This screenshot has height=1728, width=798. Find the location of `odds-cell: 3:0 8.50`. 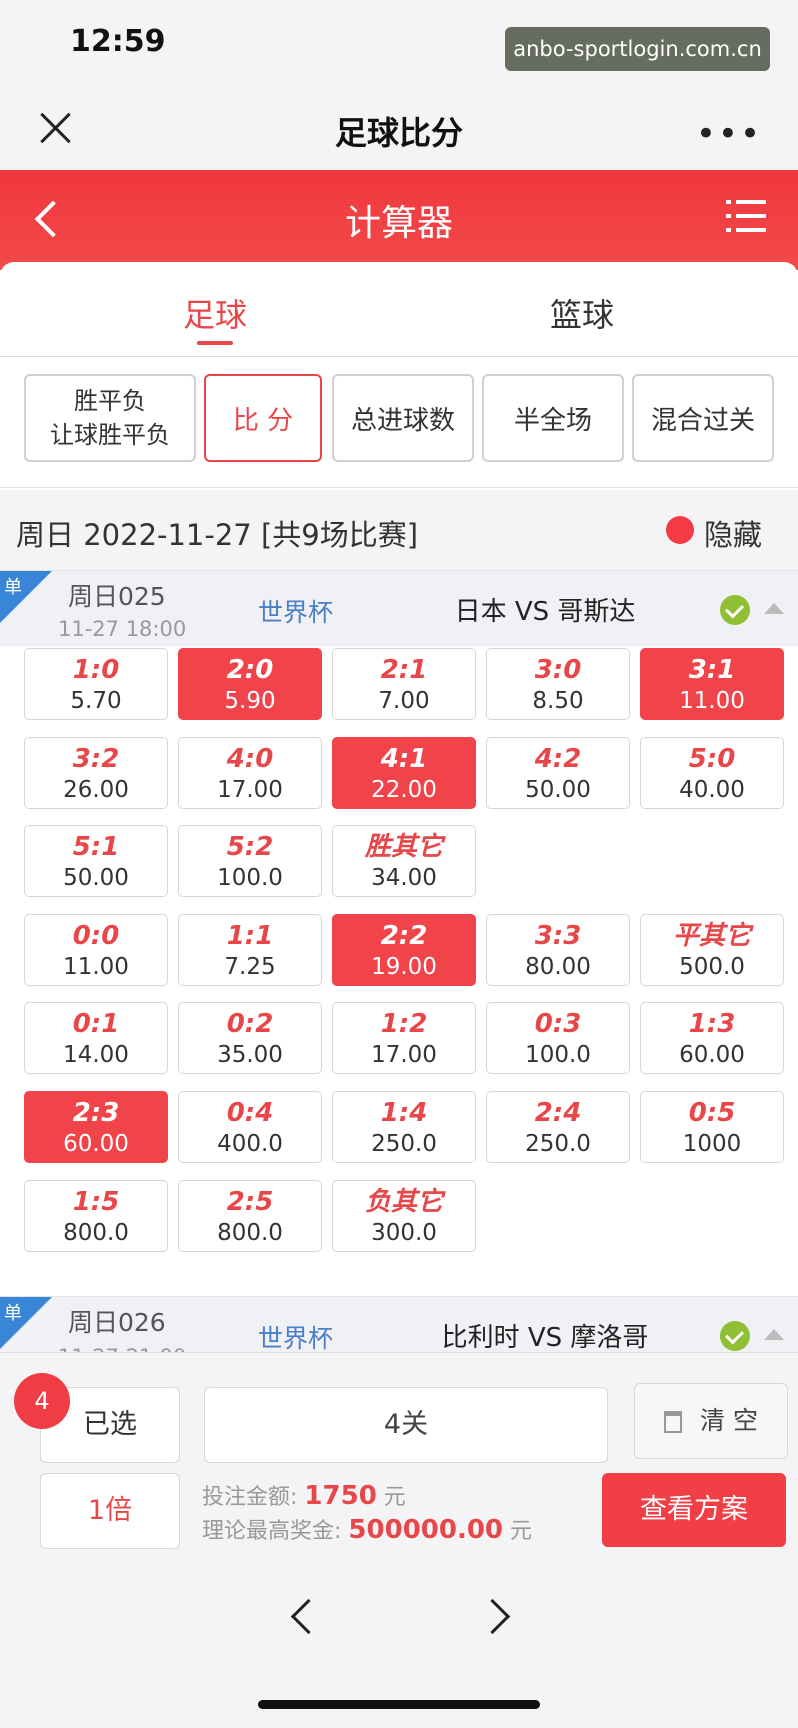

odds-cell: 3:0 8.50 is located at coordinates (558, 684).